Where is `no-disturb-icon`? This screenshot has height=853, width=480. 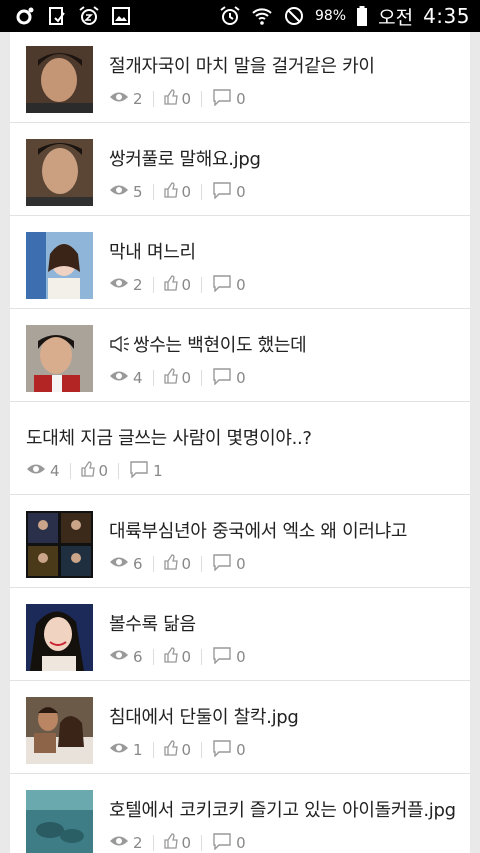
no-disturb-icon is located at coordinates (294, 16).